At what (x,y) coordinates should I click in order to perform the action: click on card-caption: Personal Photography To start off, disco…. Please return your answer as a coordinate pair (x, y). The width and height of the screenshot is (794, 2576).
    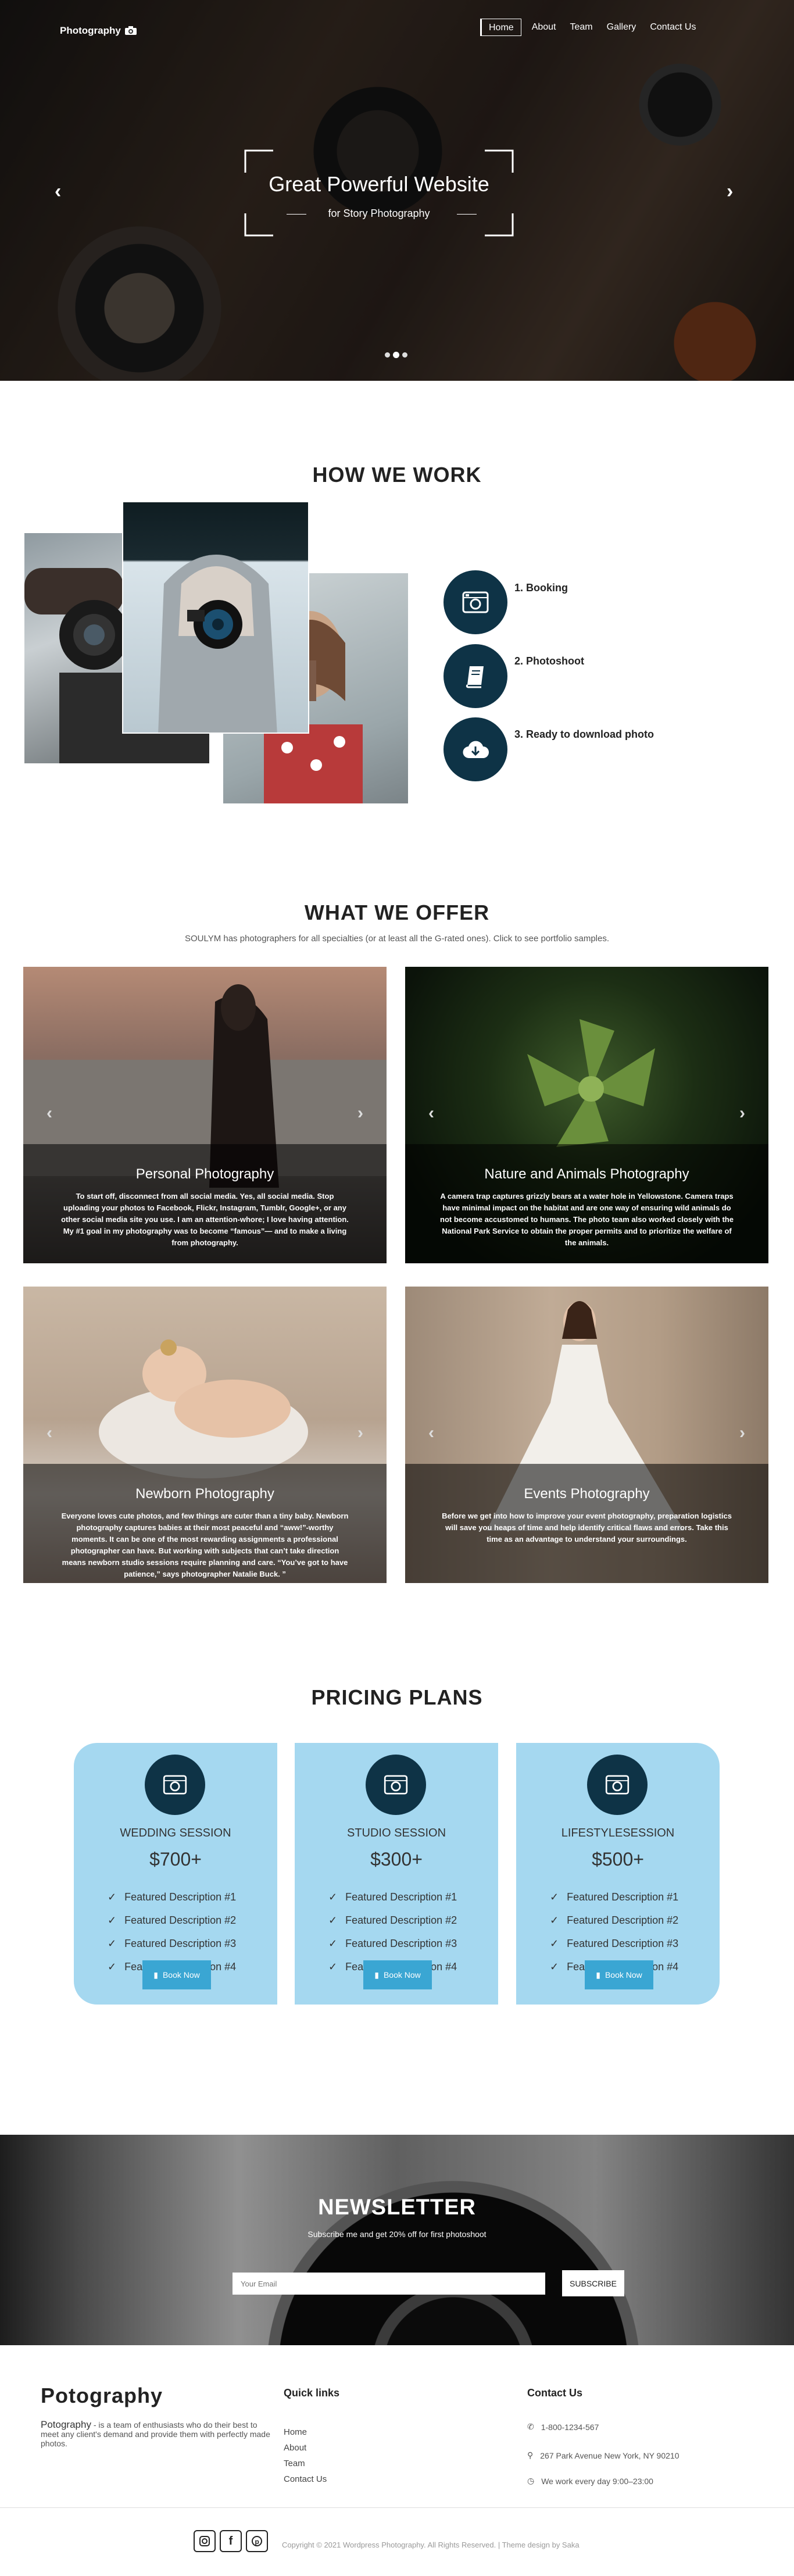
    Looking at the image, I should click on (205, 1203).